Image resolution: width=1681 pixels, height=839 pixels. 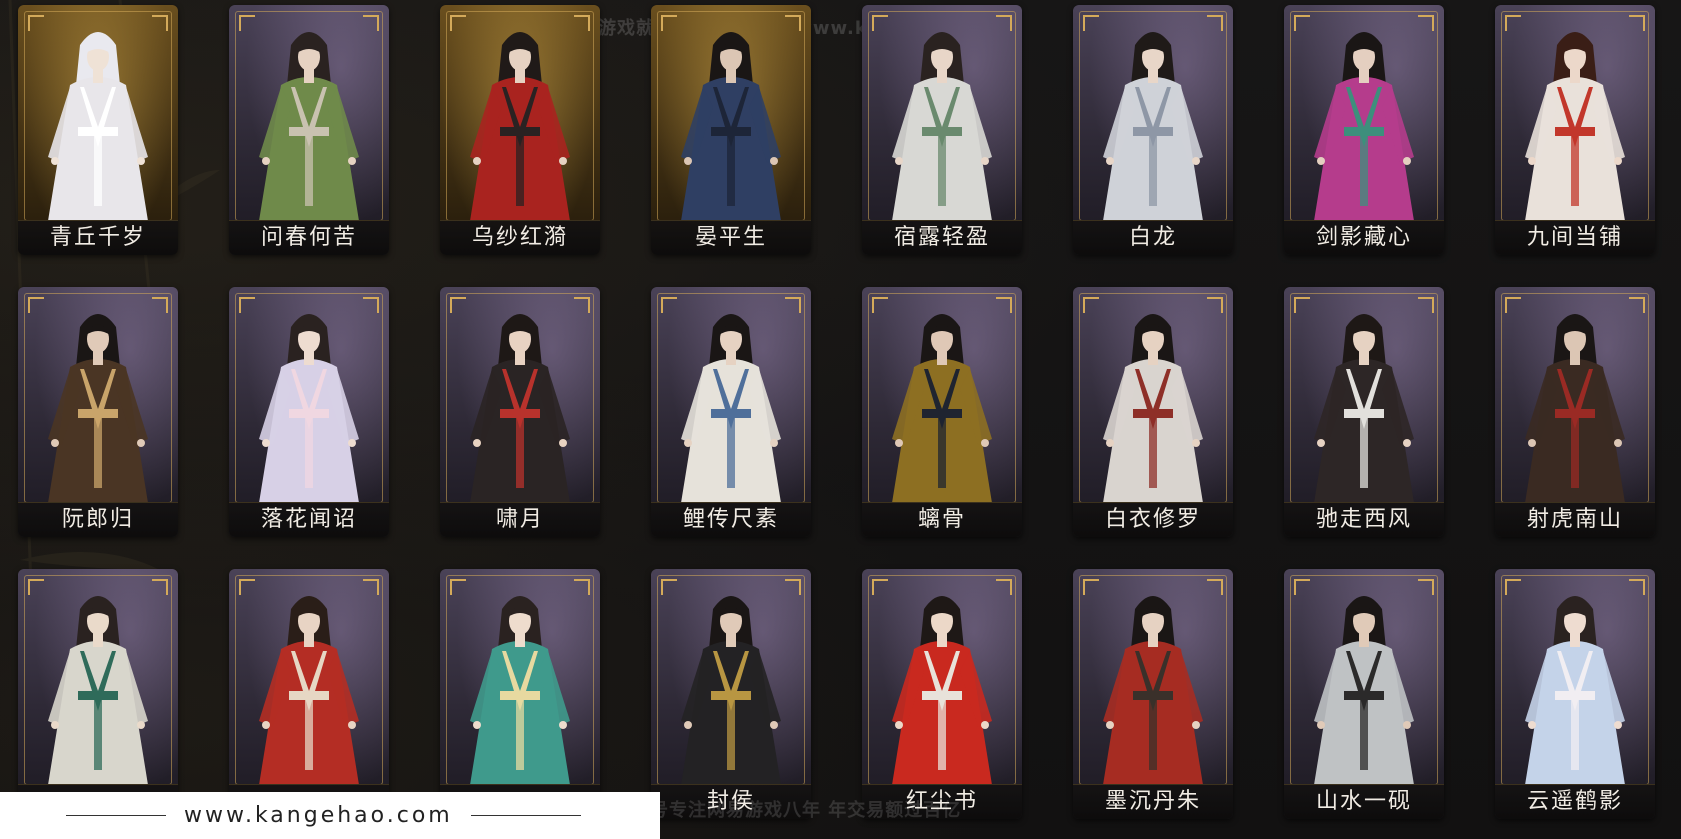 I want to click on outfit-card: 问春何苦, so click(x=309, y=130).